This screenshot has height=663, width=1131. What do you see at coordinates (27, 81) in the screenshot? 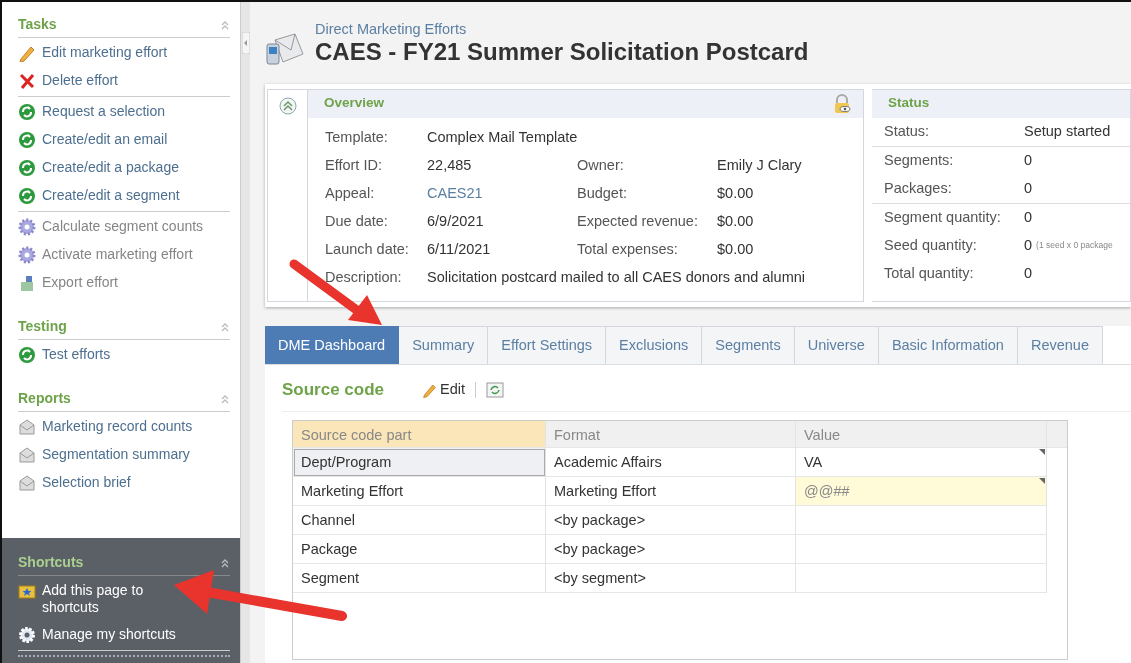
I see `delete-icon` at bounding box center [27, 81].